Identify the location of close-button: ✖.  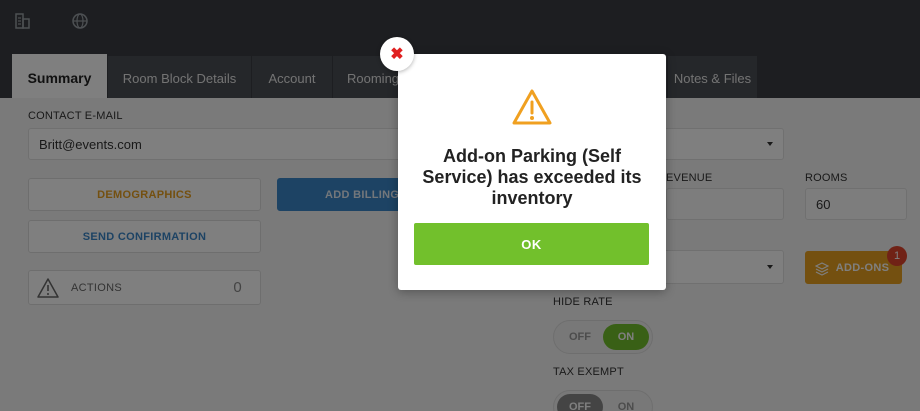
(397, 54).